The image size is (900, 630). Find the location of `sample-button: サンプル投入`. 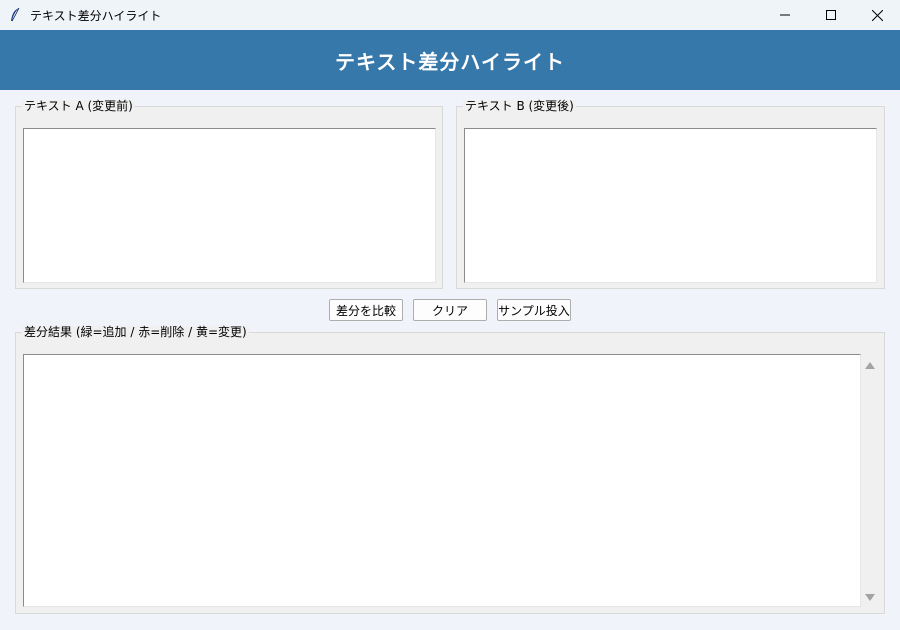

sample-button: サンプル投入 is located at coordinates (534, 310).